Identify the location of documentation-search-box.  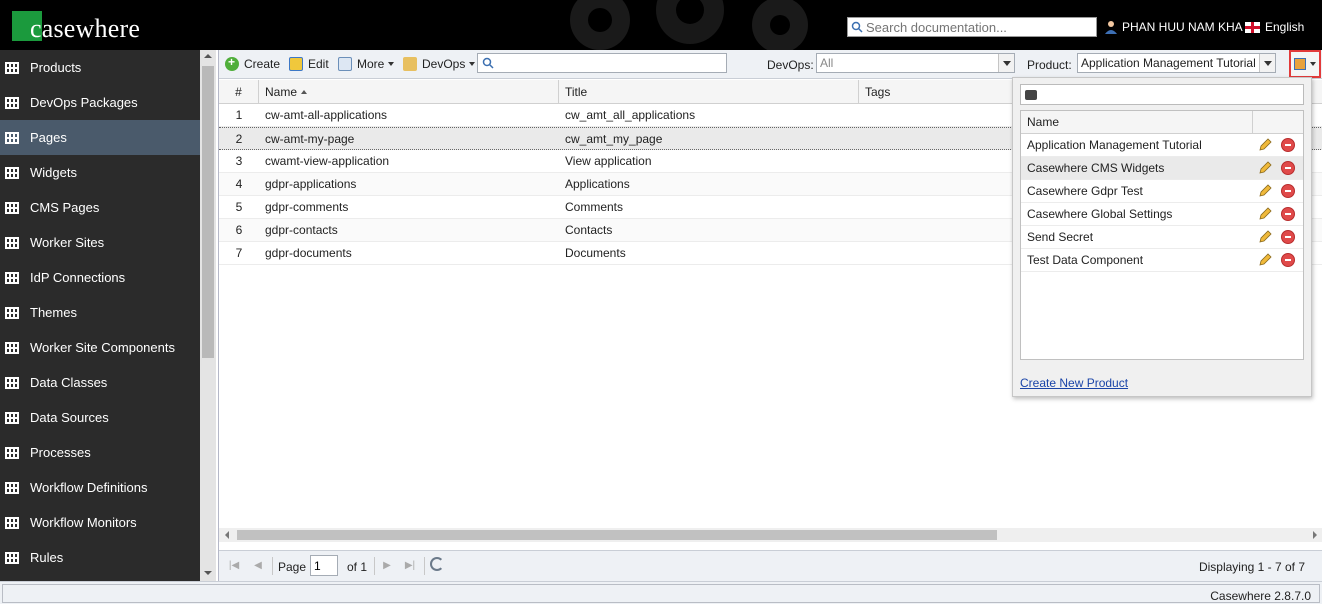
(972, 27).